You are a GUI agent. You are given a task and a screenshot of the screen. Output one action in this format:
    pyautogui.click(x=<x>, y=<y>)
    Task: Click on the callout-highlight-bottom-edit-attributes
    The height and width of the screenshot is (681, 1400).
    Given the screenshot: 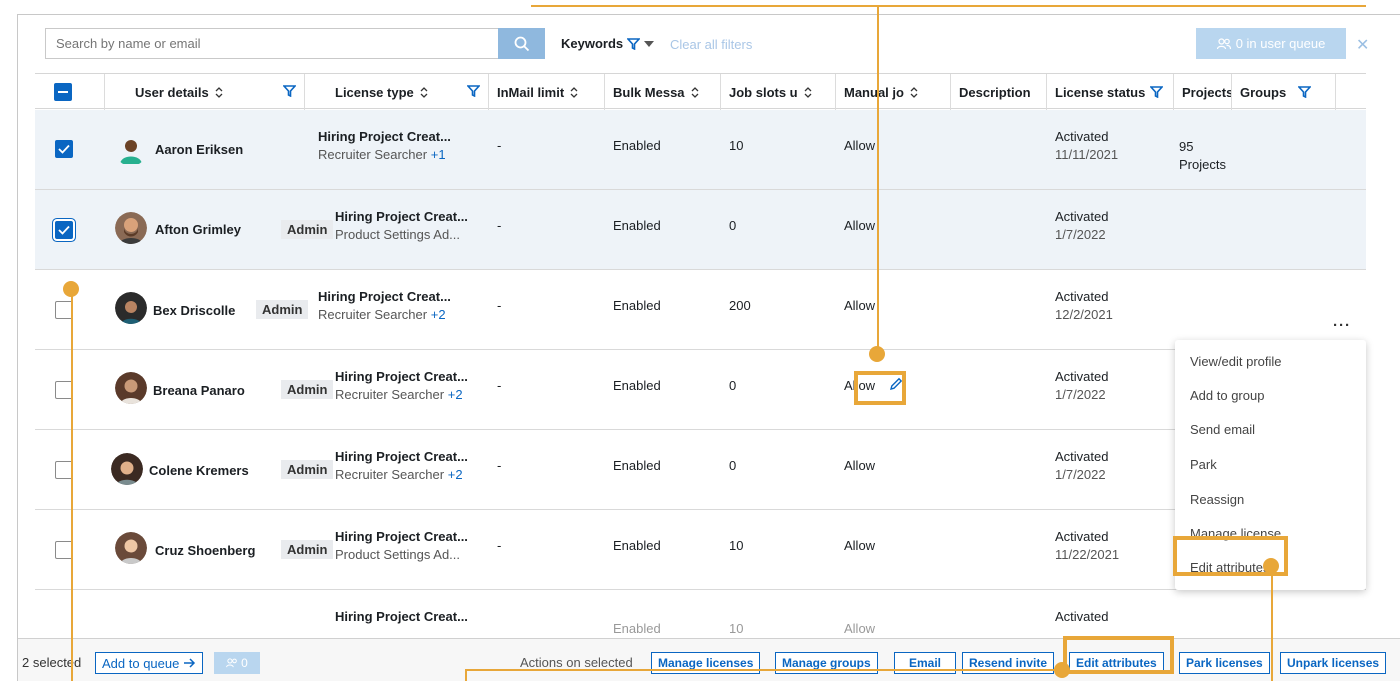 What is the action you would take?
    pyautogui.click(x=1118, y=655)
    